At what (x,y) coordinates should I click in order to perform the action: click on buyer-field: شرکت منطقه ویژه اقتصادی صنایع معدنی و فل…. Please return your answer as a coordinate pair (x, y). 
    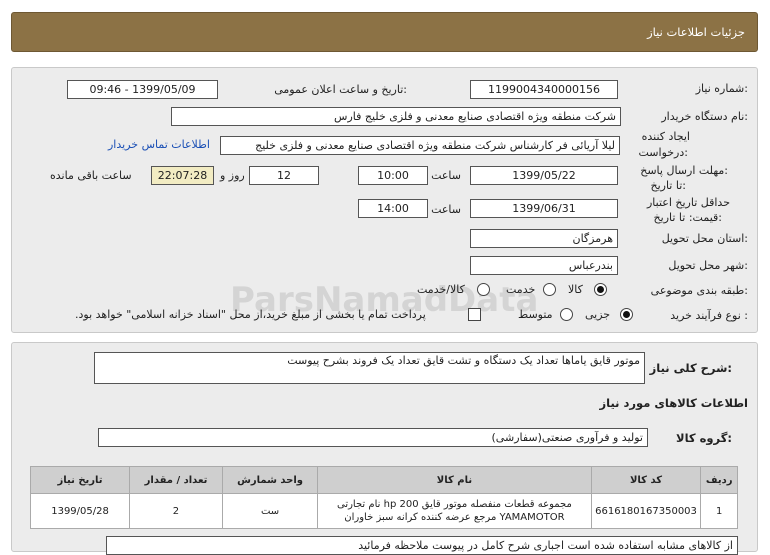
    Looking at the image, I should click on (396, 116).